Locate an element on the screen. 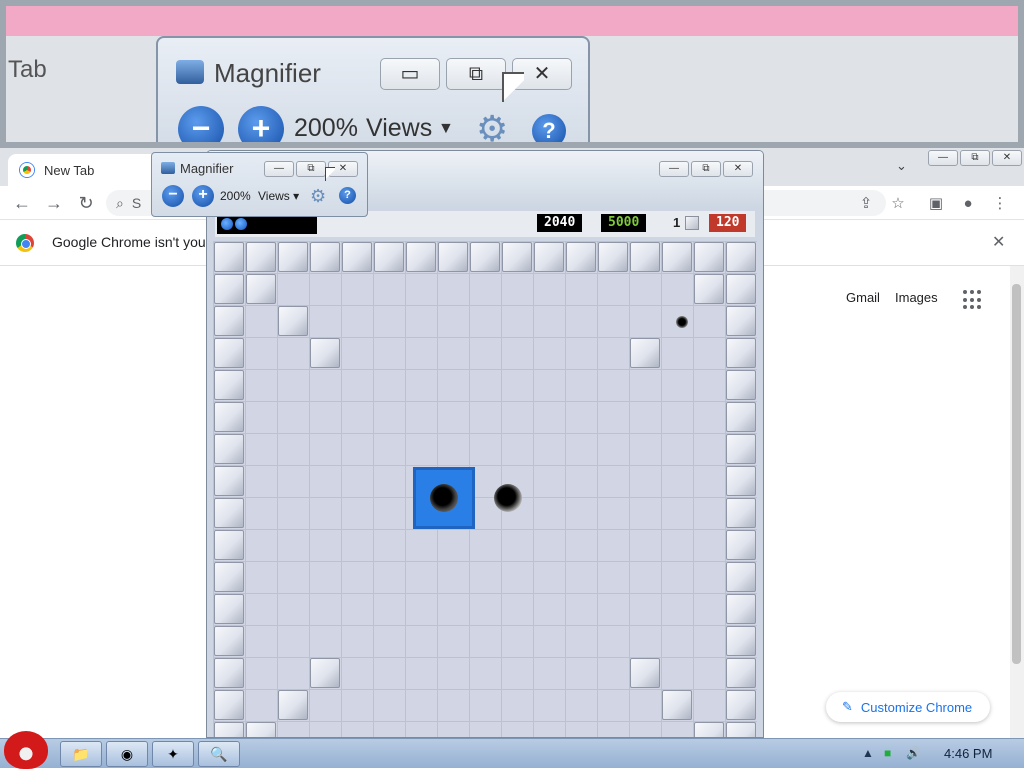  profile-icon: ● is located at coordinates (968, 204).